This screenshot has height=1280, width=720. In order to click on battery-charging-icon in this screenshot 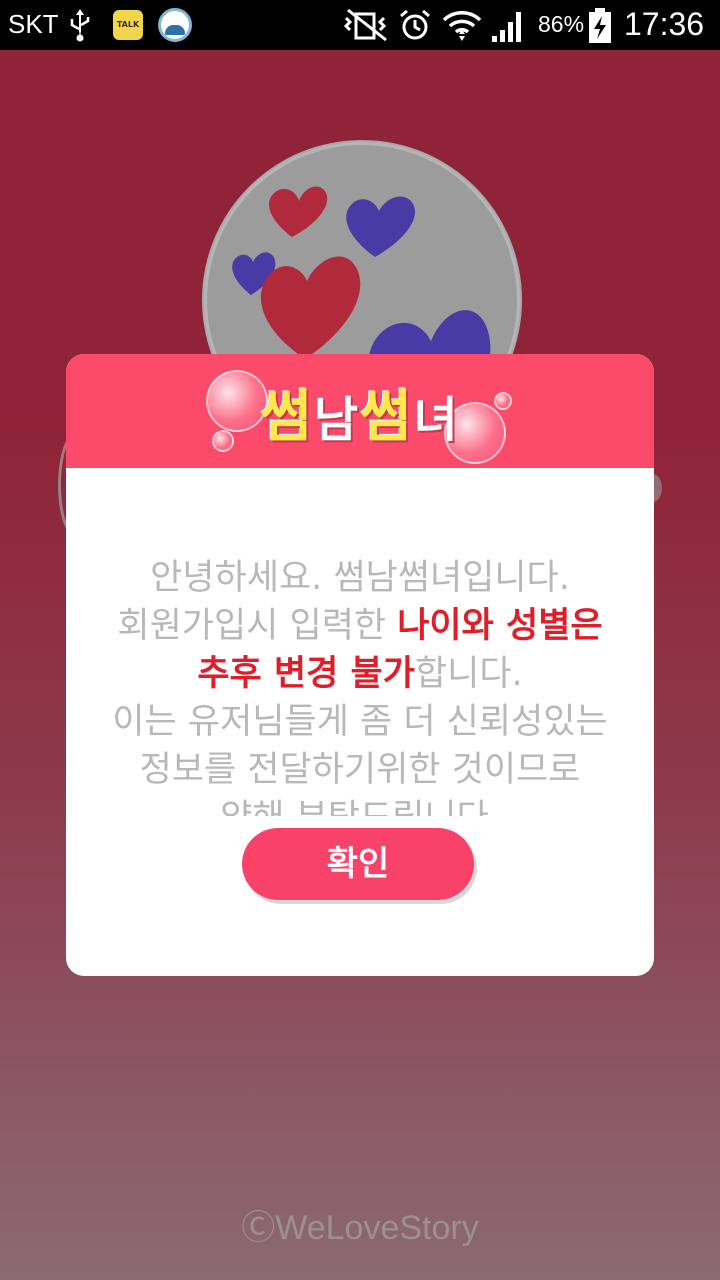, I will do `click(600, 25)`.